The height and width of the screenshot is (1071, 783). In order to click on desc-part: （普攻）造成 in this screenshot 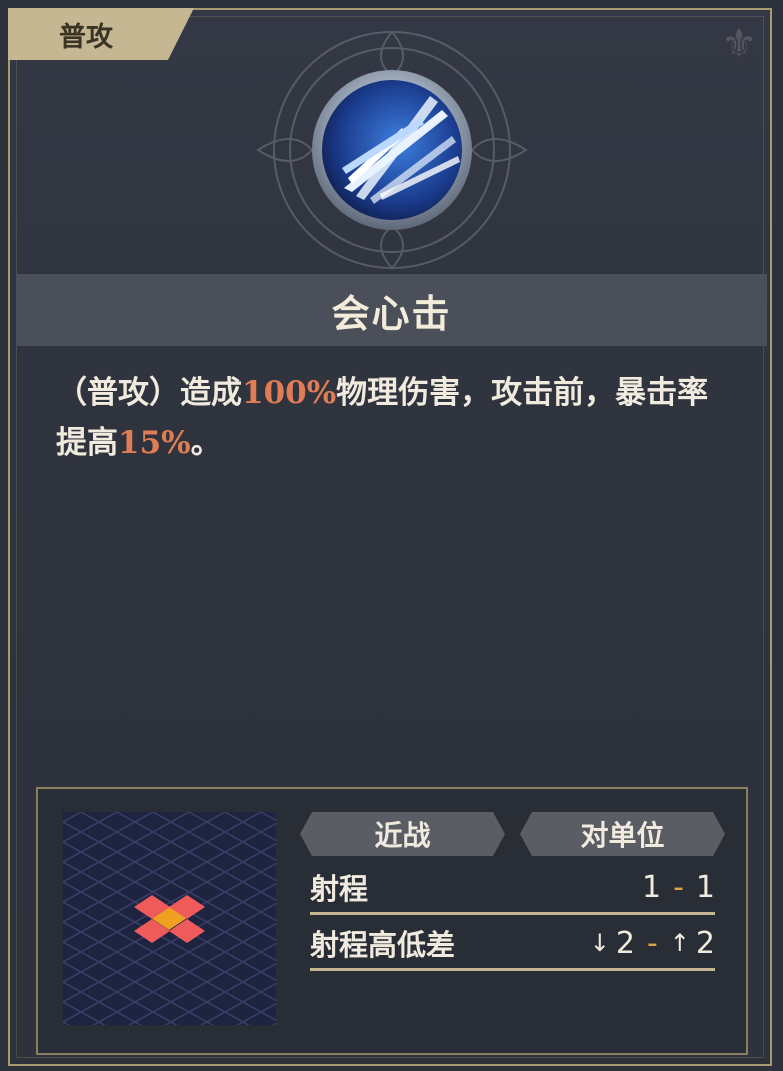, I will do `click(149, 393)`.